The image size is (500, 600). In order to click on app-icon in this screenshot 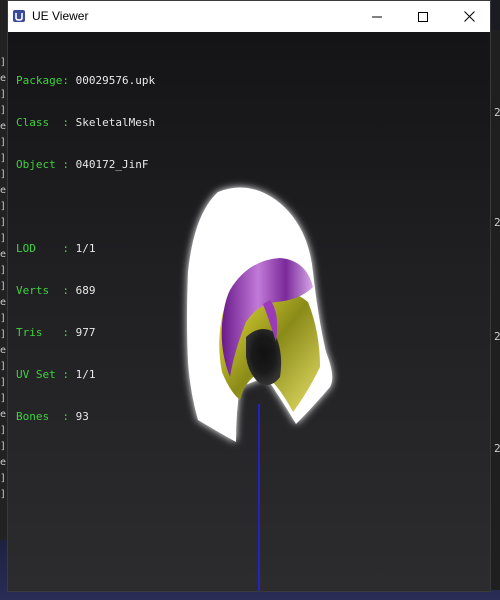, I will do `click(19, 16)`.